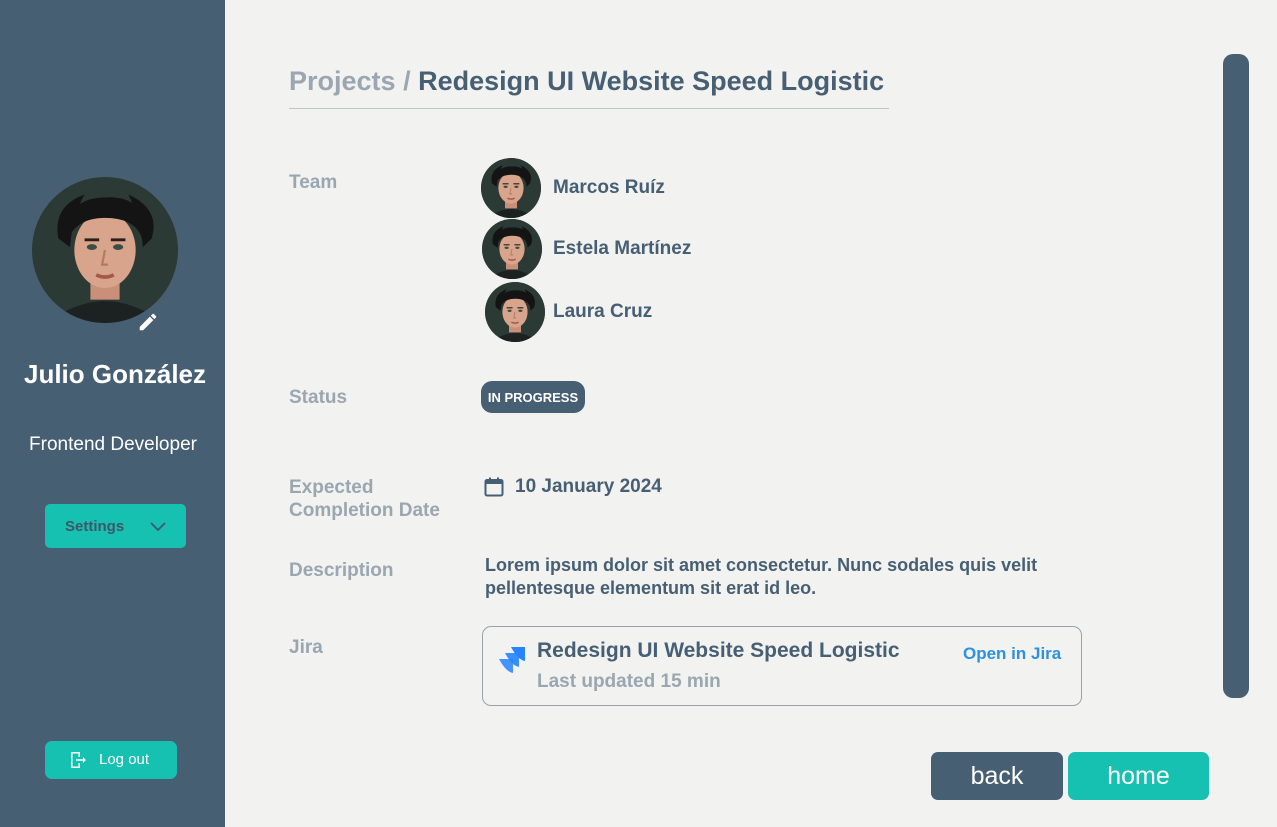 The width and height of the screenshot is (1277, 827). I want to click on breadcrumb-projects-link: Projects, so click(342, 81).